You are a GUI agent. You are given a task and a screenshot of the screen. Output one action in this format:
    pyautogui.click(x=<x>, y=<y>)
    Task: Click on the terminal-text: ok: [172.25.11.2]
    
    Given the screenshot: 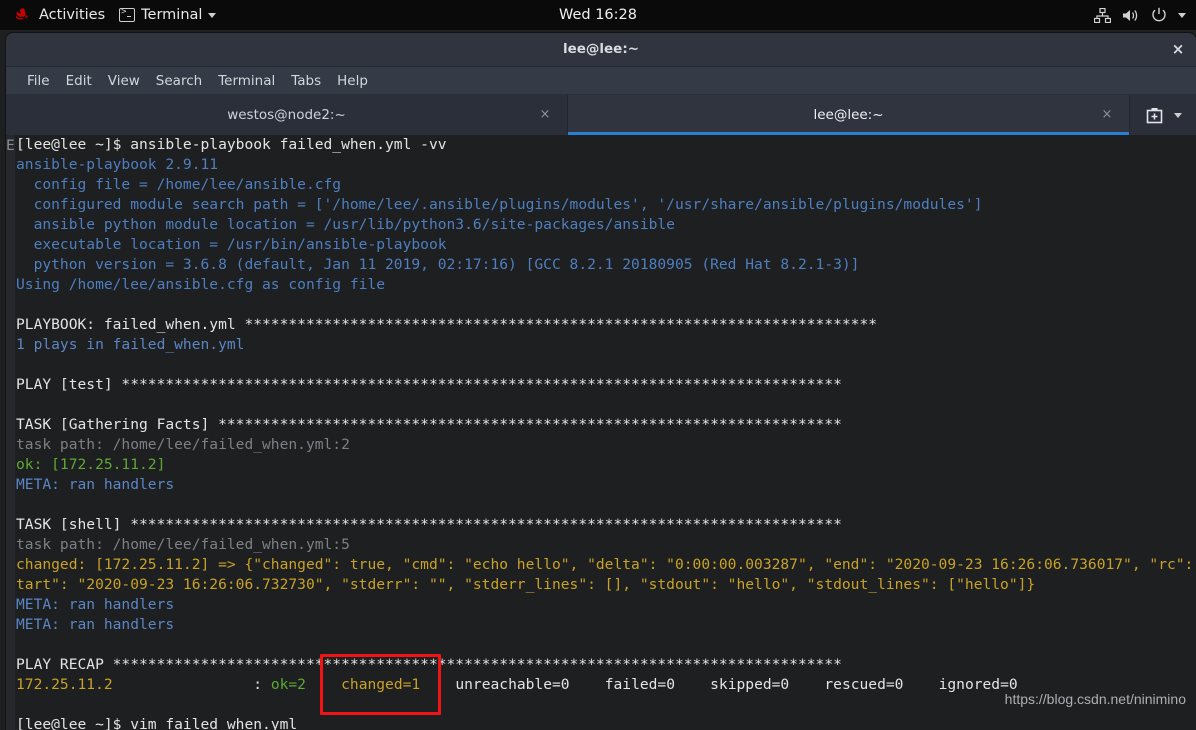 What is the action you would take?
    pyautogui.click(x=91, y=465)
    